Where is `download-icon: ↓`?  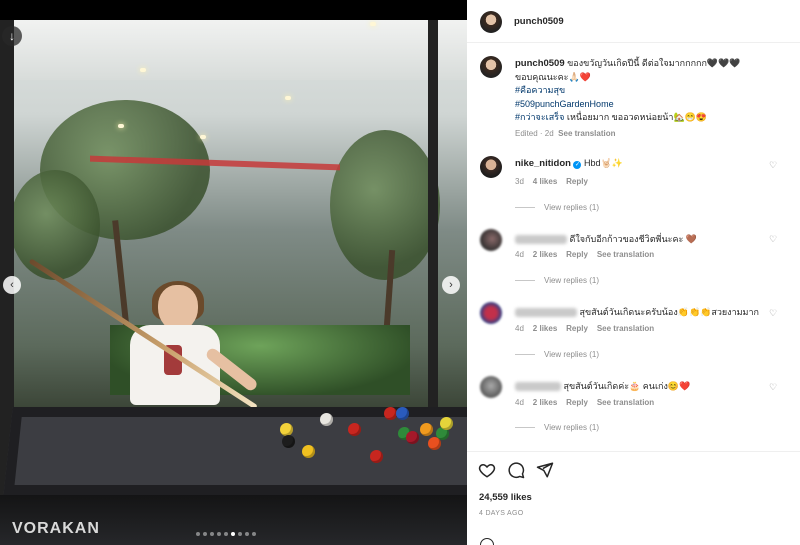 download-icon: ↓ is located at coordinates (12, 36).